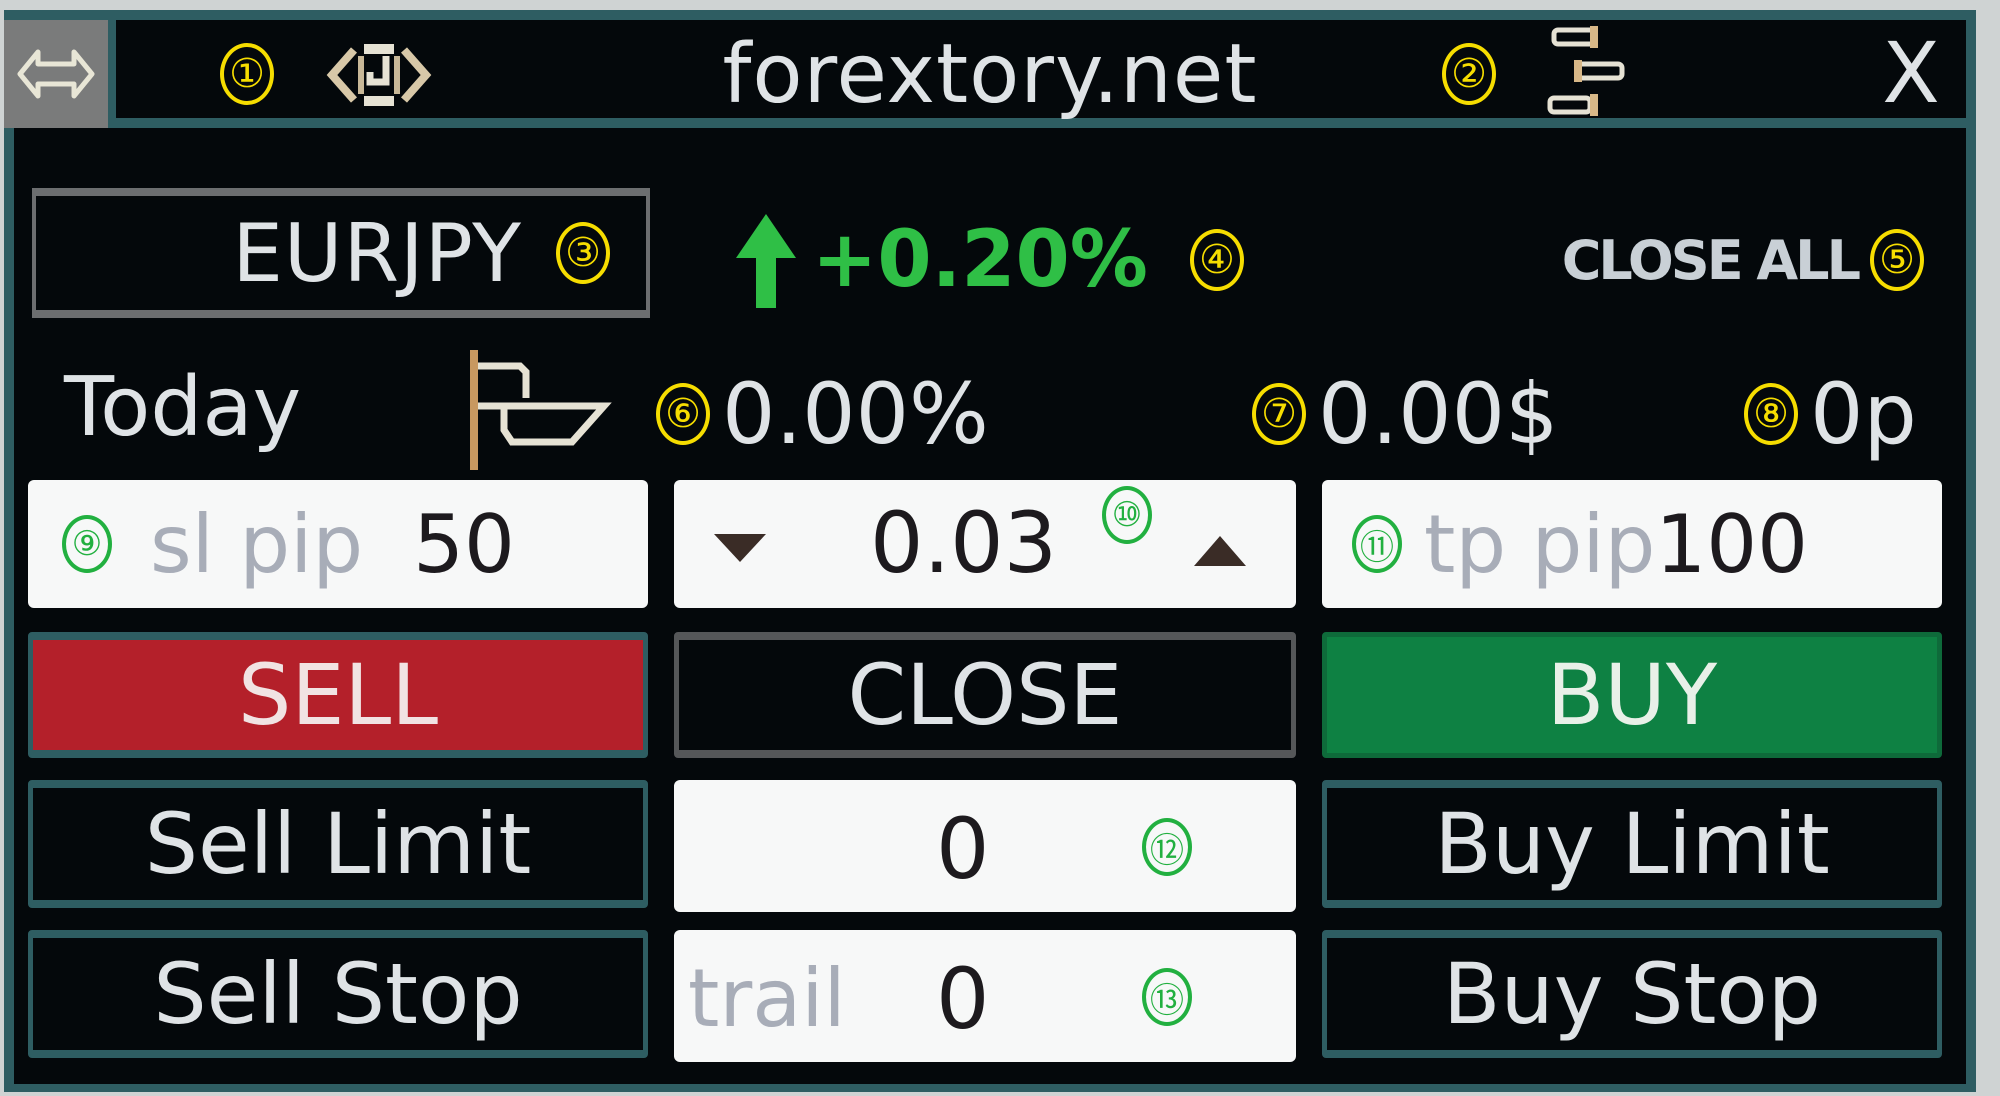 The height and width of the screenshot is (1096, 2000). Describe the element at coordinates (990, 74) in the screenshot. I see `app-title: forextory.net` at that location.